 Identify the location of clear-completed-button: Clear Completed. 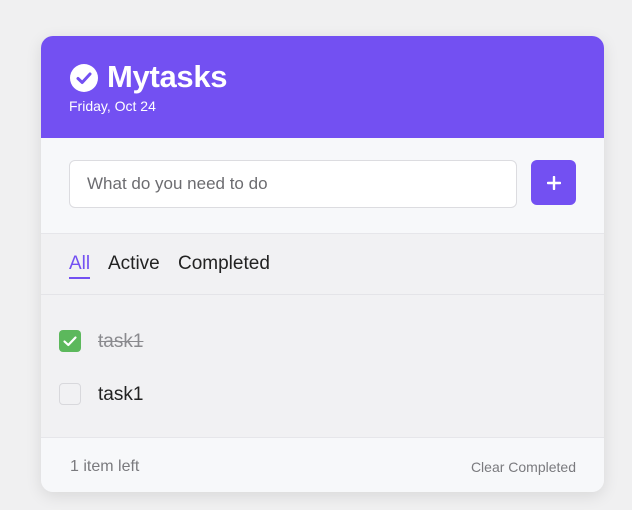
(523, 467).